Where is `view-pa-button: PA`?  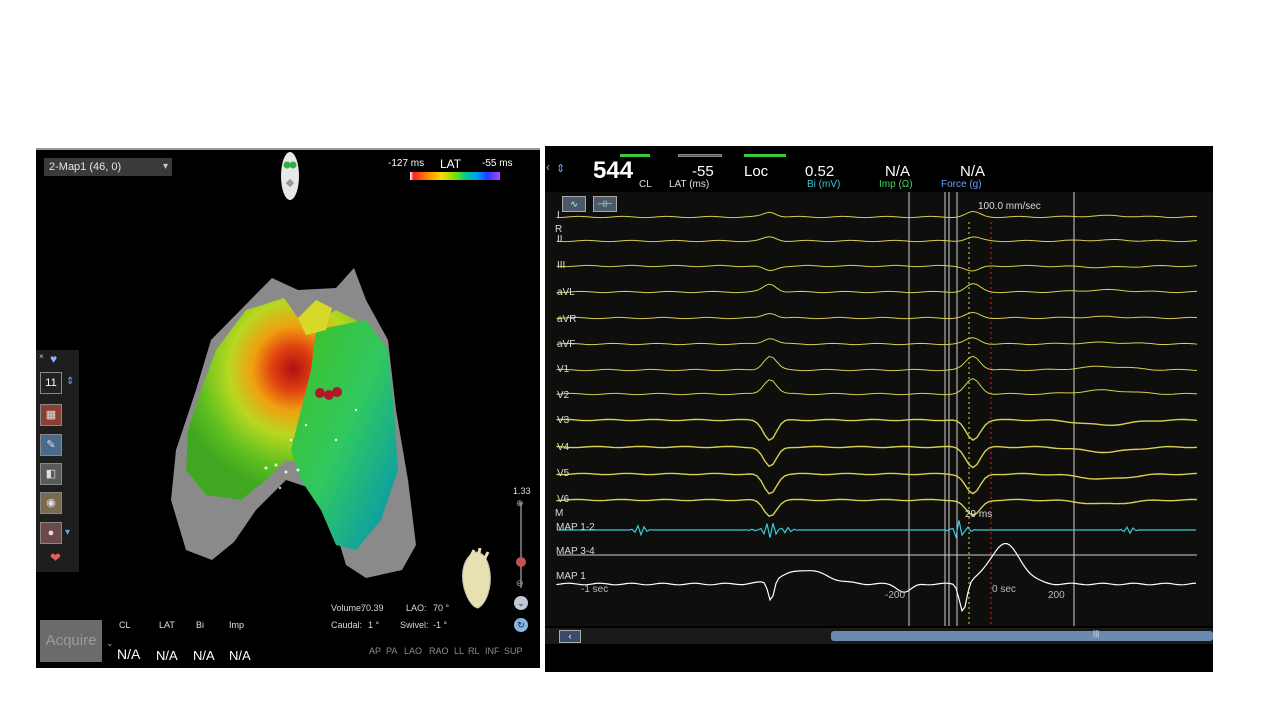
view-pa-button: PA is located at coordinates (391, 651).